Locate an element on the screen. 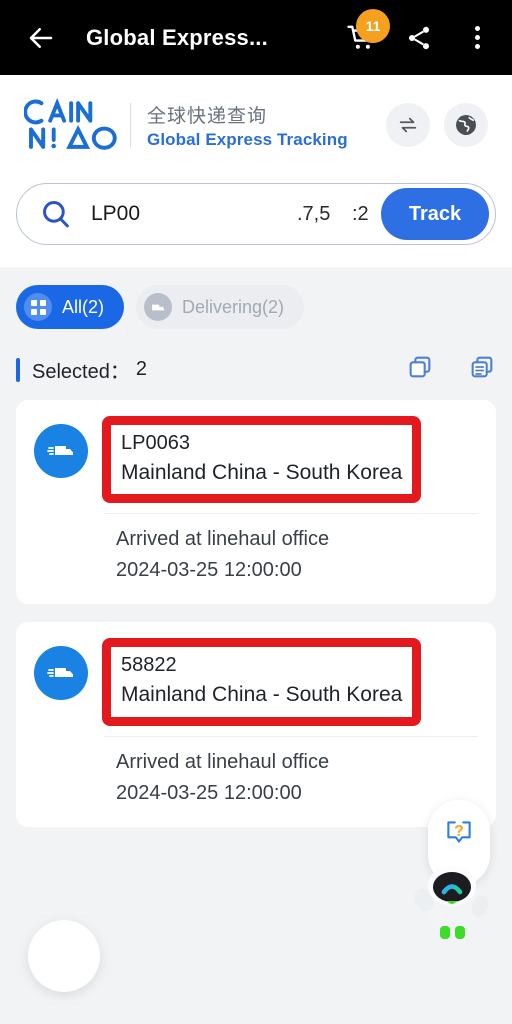 The height and width of the screenshot is (1024, 512). copy-button is located at coordinates (420, 369).